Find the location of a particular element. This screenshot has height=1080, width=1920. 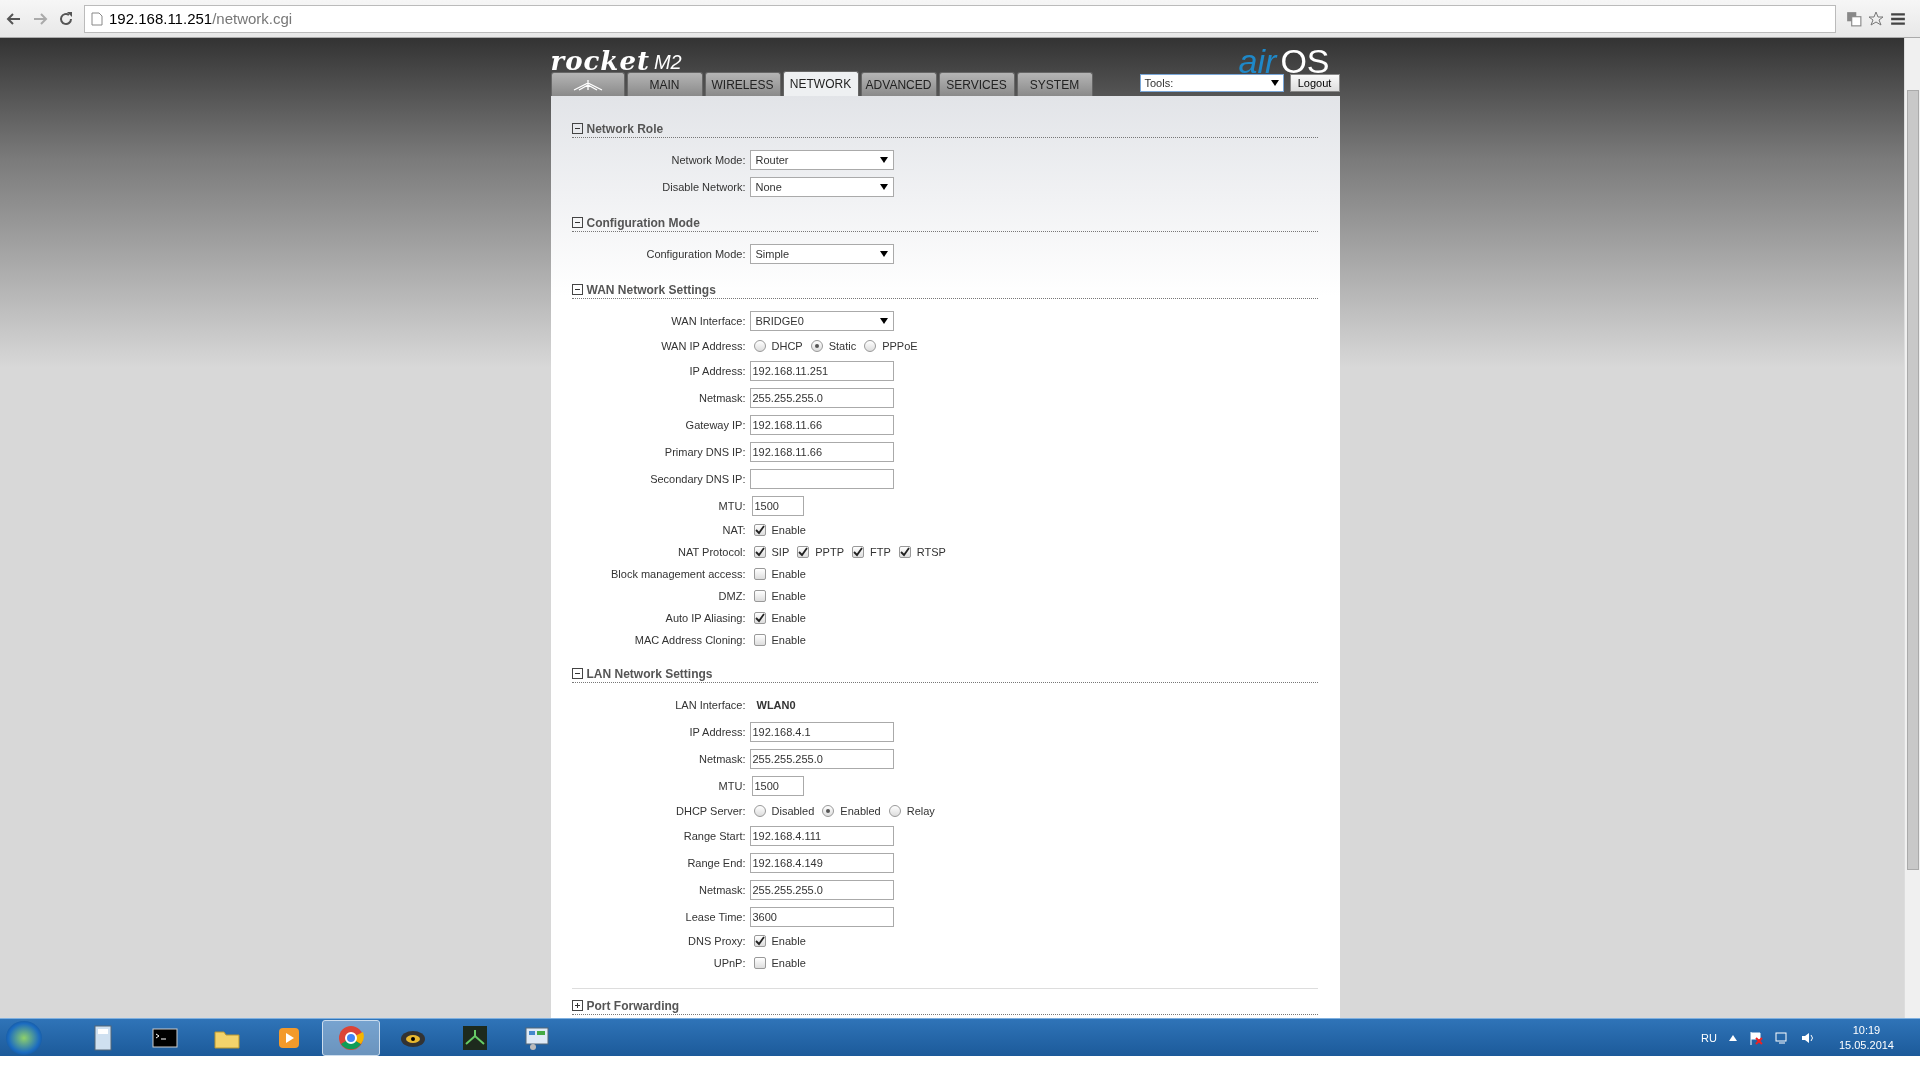

antenna-logo-icon is located at coordinates (587, 84).